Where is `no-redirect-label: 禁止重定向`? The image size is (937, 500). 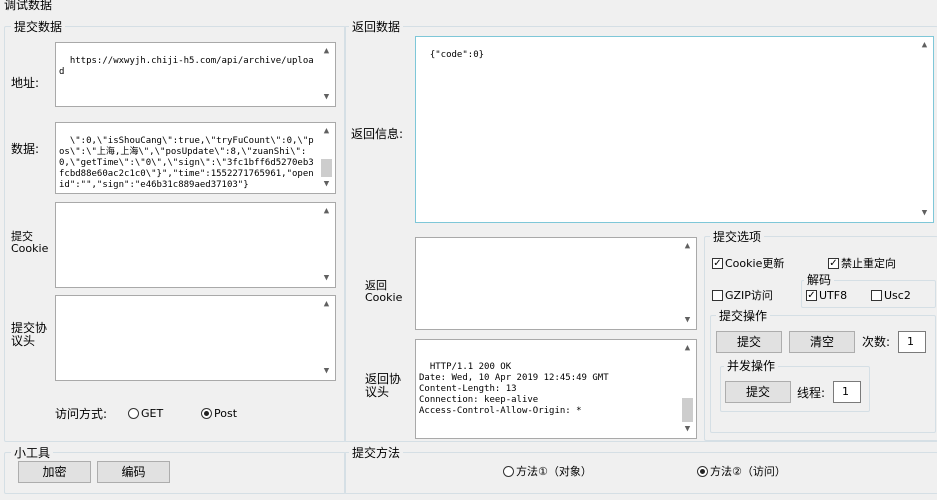
no-redirect-label: 禁止重定向 is located at coordinates (868, 264).